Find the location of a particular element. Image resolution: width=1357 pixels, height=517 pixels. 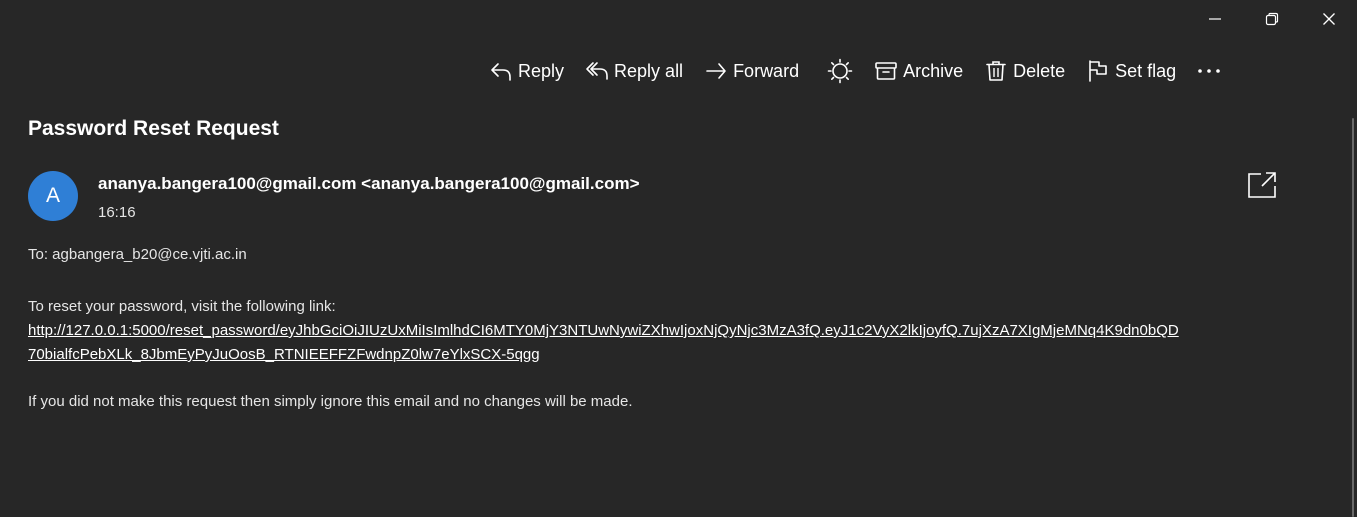

set-flag-label: Set flag is located at coordinates (1146, 70).